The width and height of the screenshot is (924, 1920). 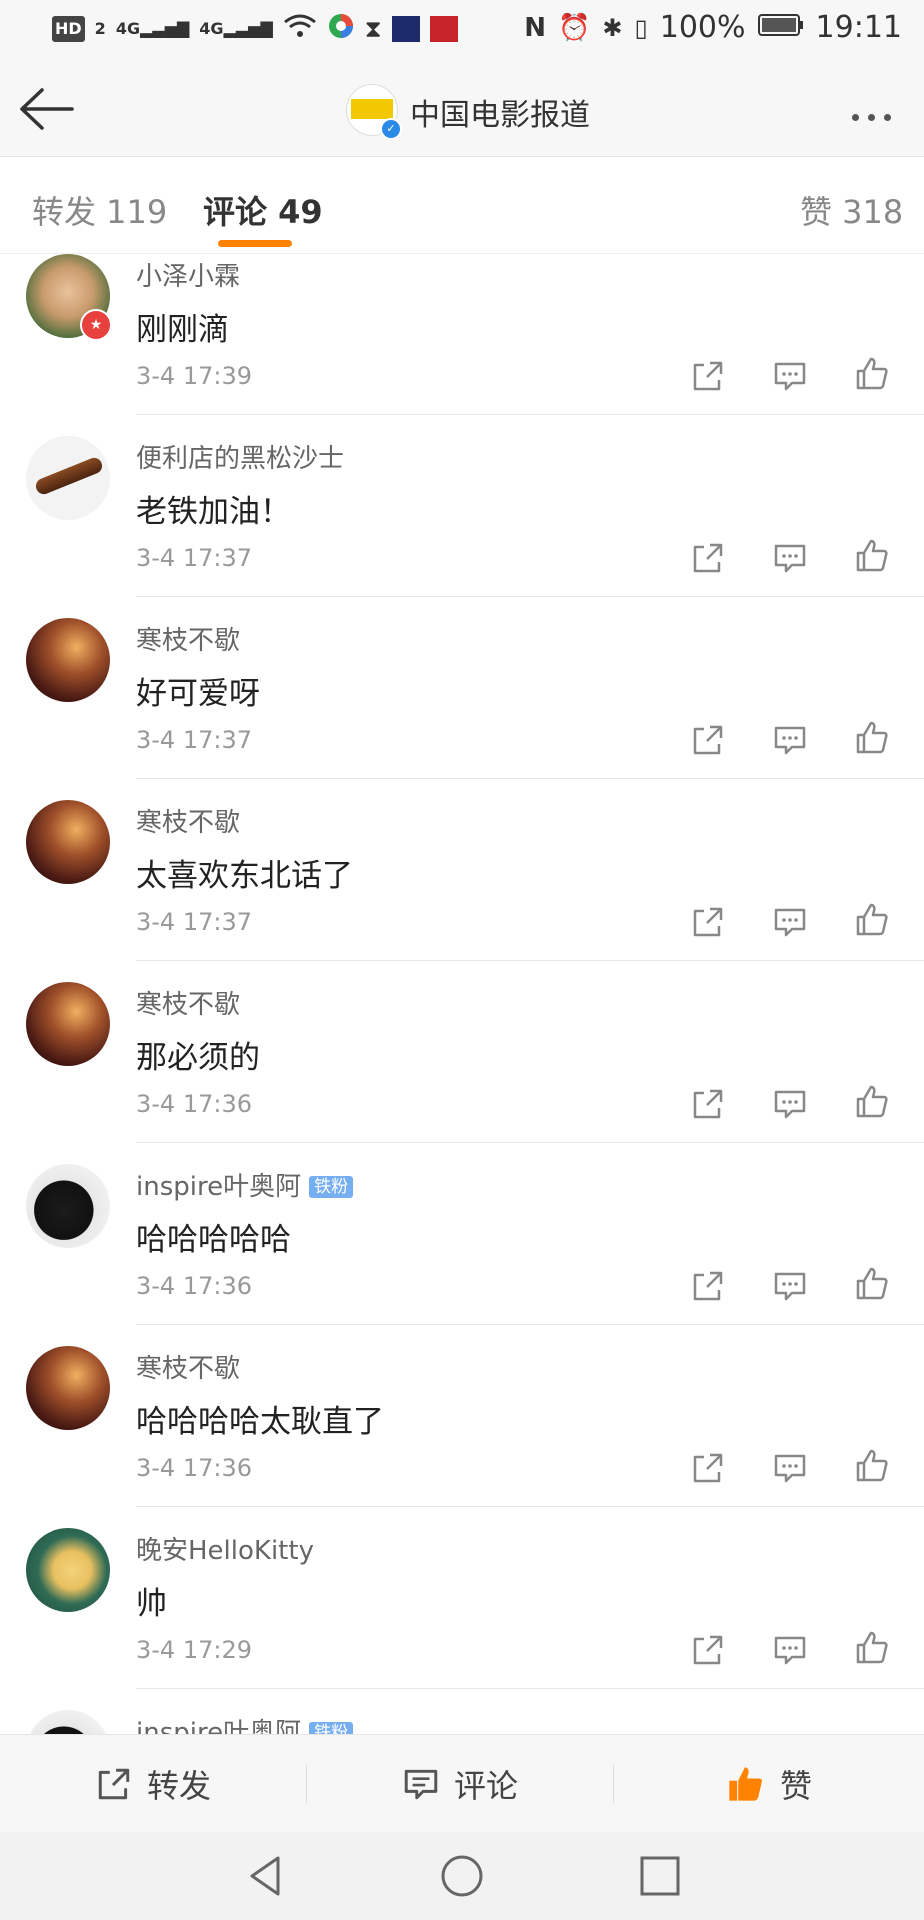 What do you see at coordinates (851, 210) in the screenshot?
I see `tab-like: 赞 318` at bounding box center [851, 210].